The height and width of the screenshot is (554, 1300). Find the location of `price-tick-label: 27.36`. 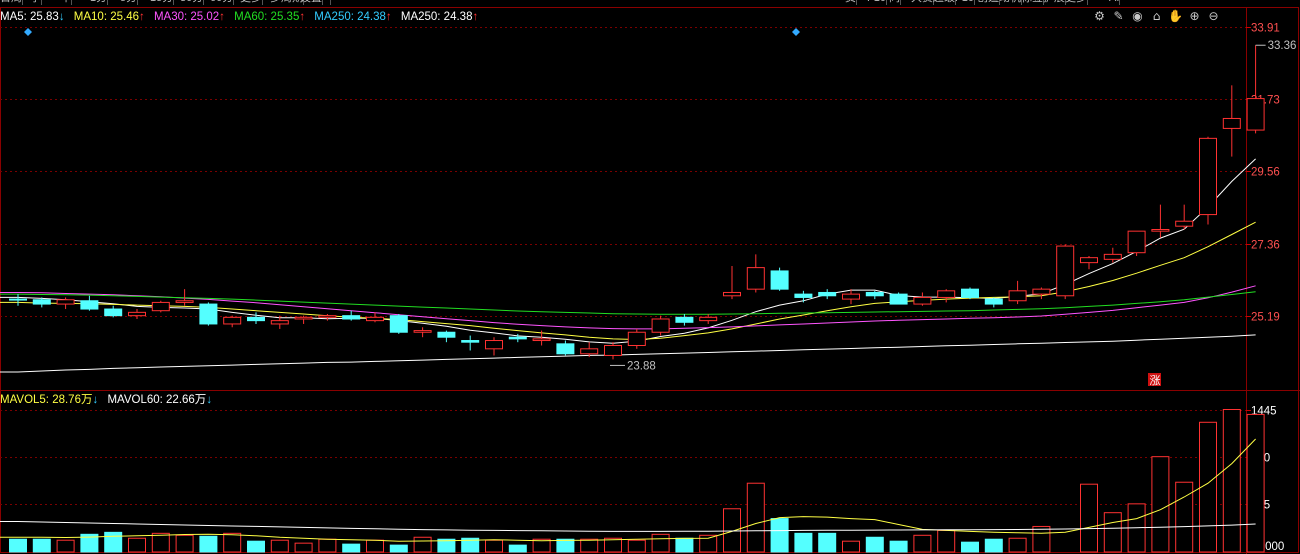

price-tick-label: 27.36 is located at coordinates (1265, 246).